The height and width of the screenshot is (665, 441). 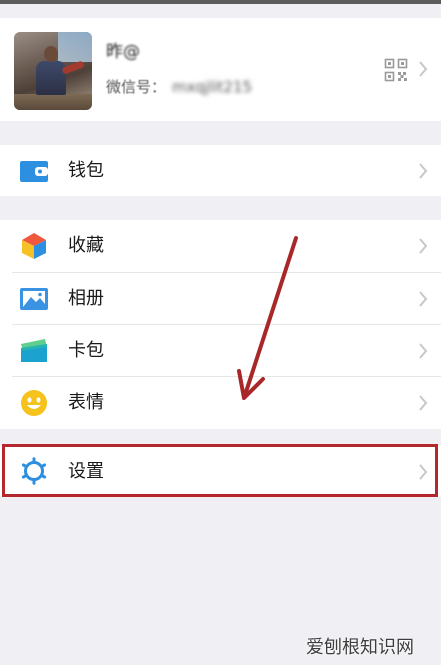 I want to click on menu-item-settings: 设置, so click(x=220, y=471).